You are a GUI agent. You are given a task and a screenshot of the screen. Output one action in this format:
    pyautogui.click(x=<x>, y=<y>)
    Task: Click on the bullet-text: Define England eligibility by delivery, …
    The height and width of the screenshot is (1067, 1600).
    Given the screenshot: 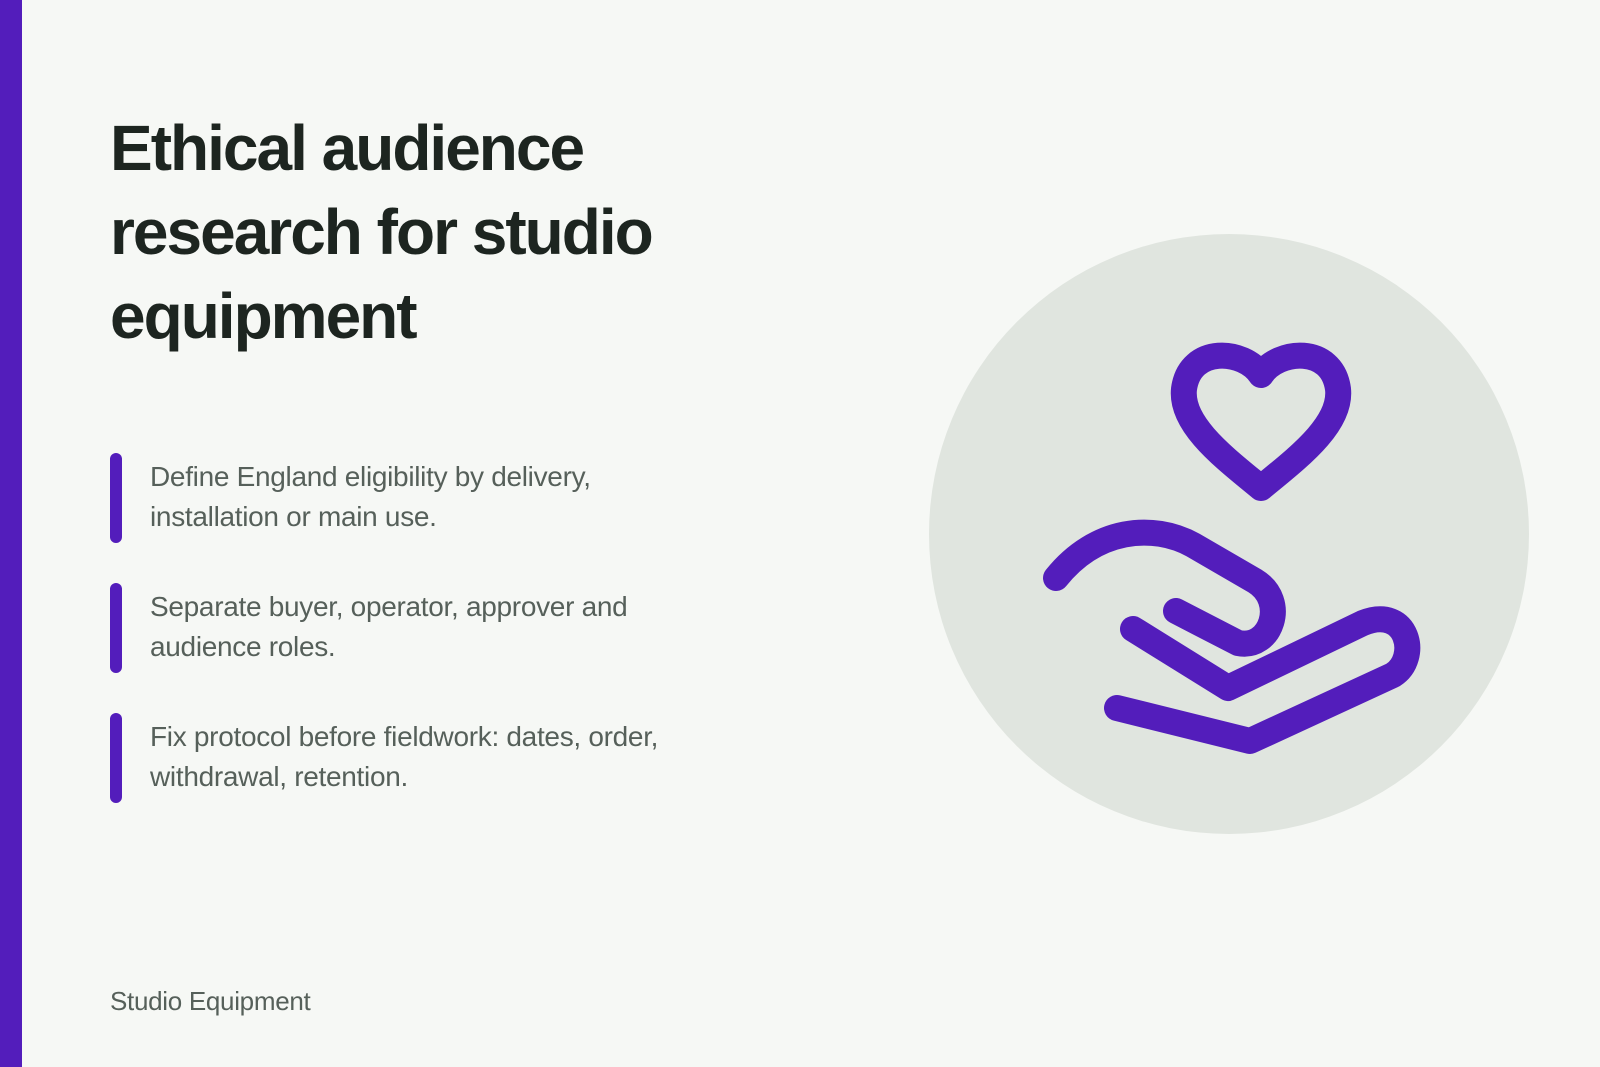 What is the action you would take?
    pyautogui.click(x=370, y=496)
    